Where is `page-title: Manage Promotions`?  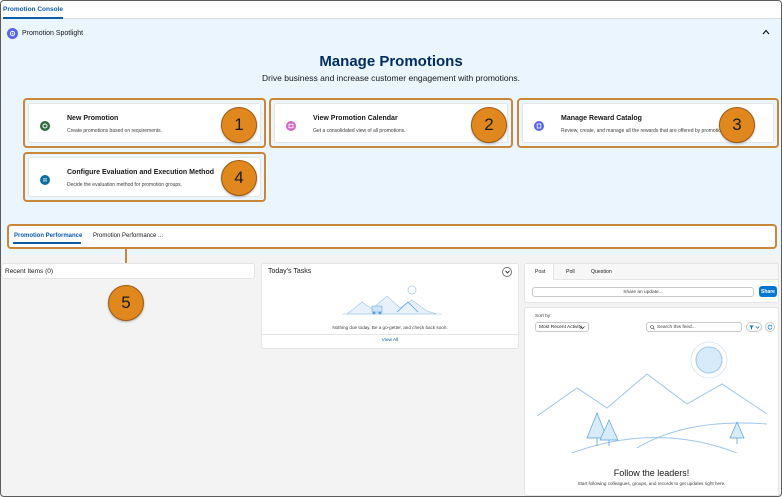
page-title: Manage Promotions is located at coordinates (391, 61).